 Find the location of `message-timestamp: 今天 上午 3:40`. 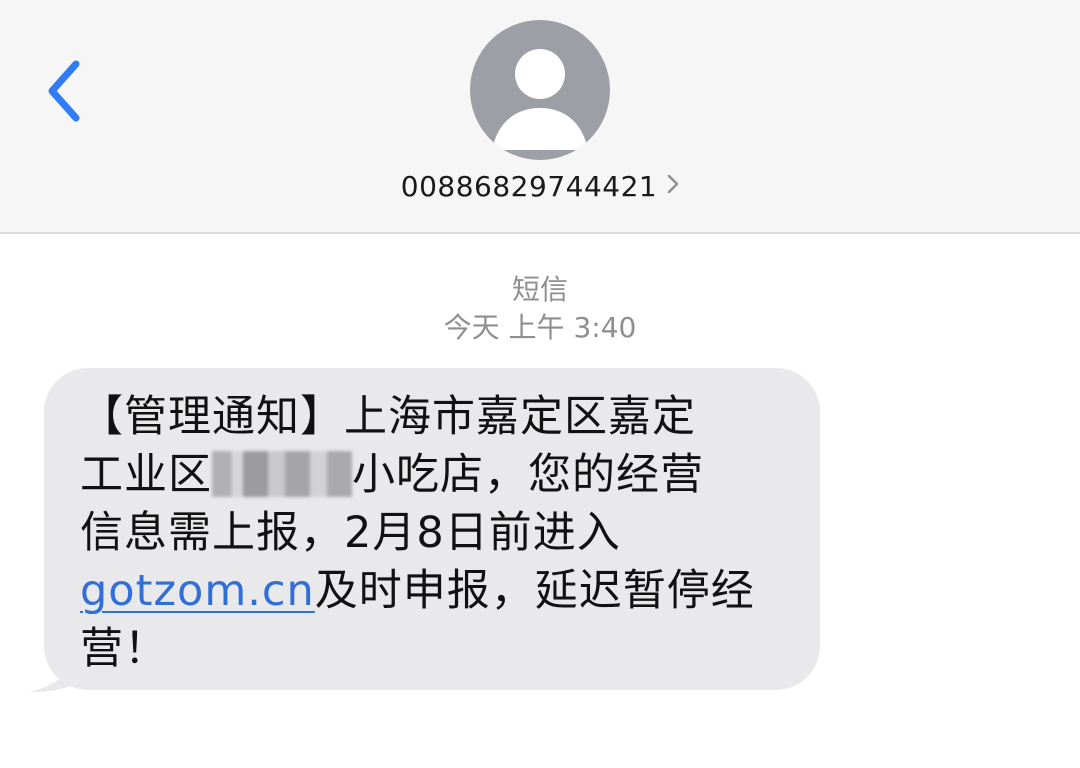

message-timestamp: 今天 上午 3:40 is located at coordinates (540, 327).